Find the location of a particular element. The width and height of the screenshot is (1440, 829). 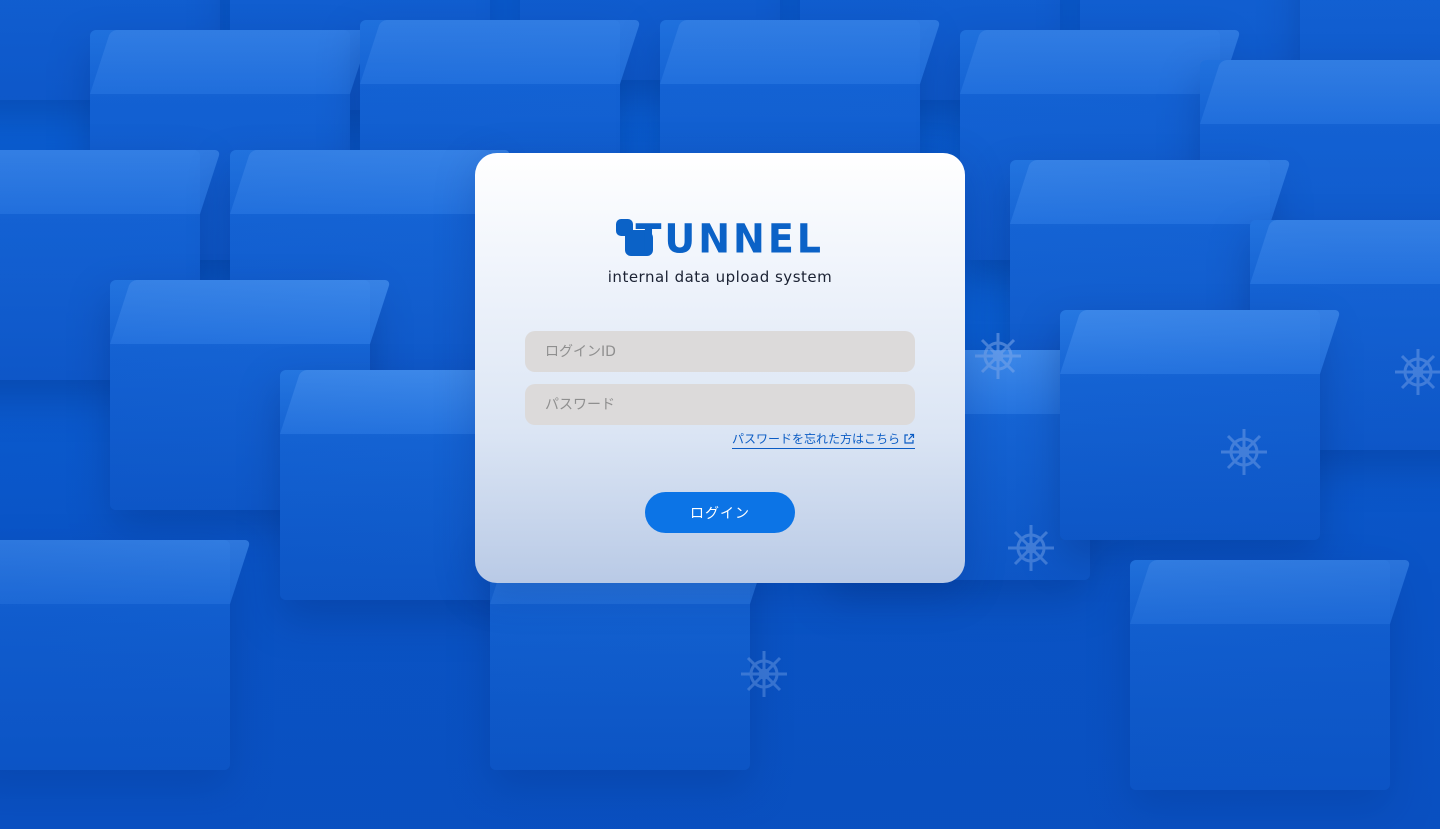

logo-wordmark: TUNNEL is located at coordinates (729, 239).